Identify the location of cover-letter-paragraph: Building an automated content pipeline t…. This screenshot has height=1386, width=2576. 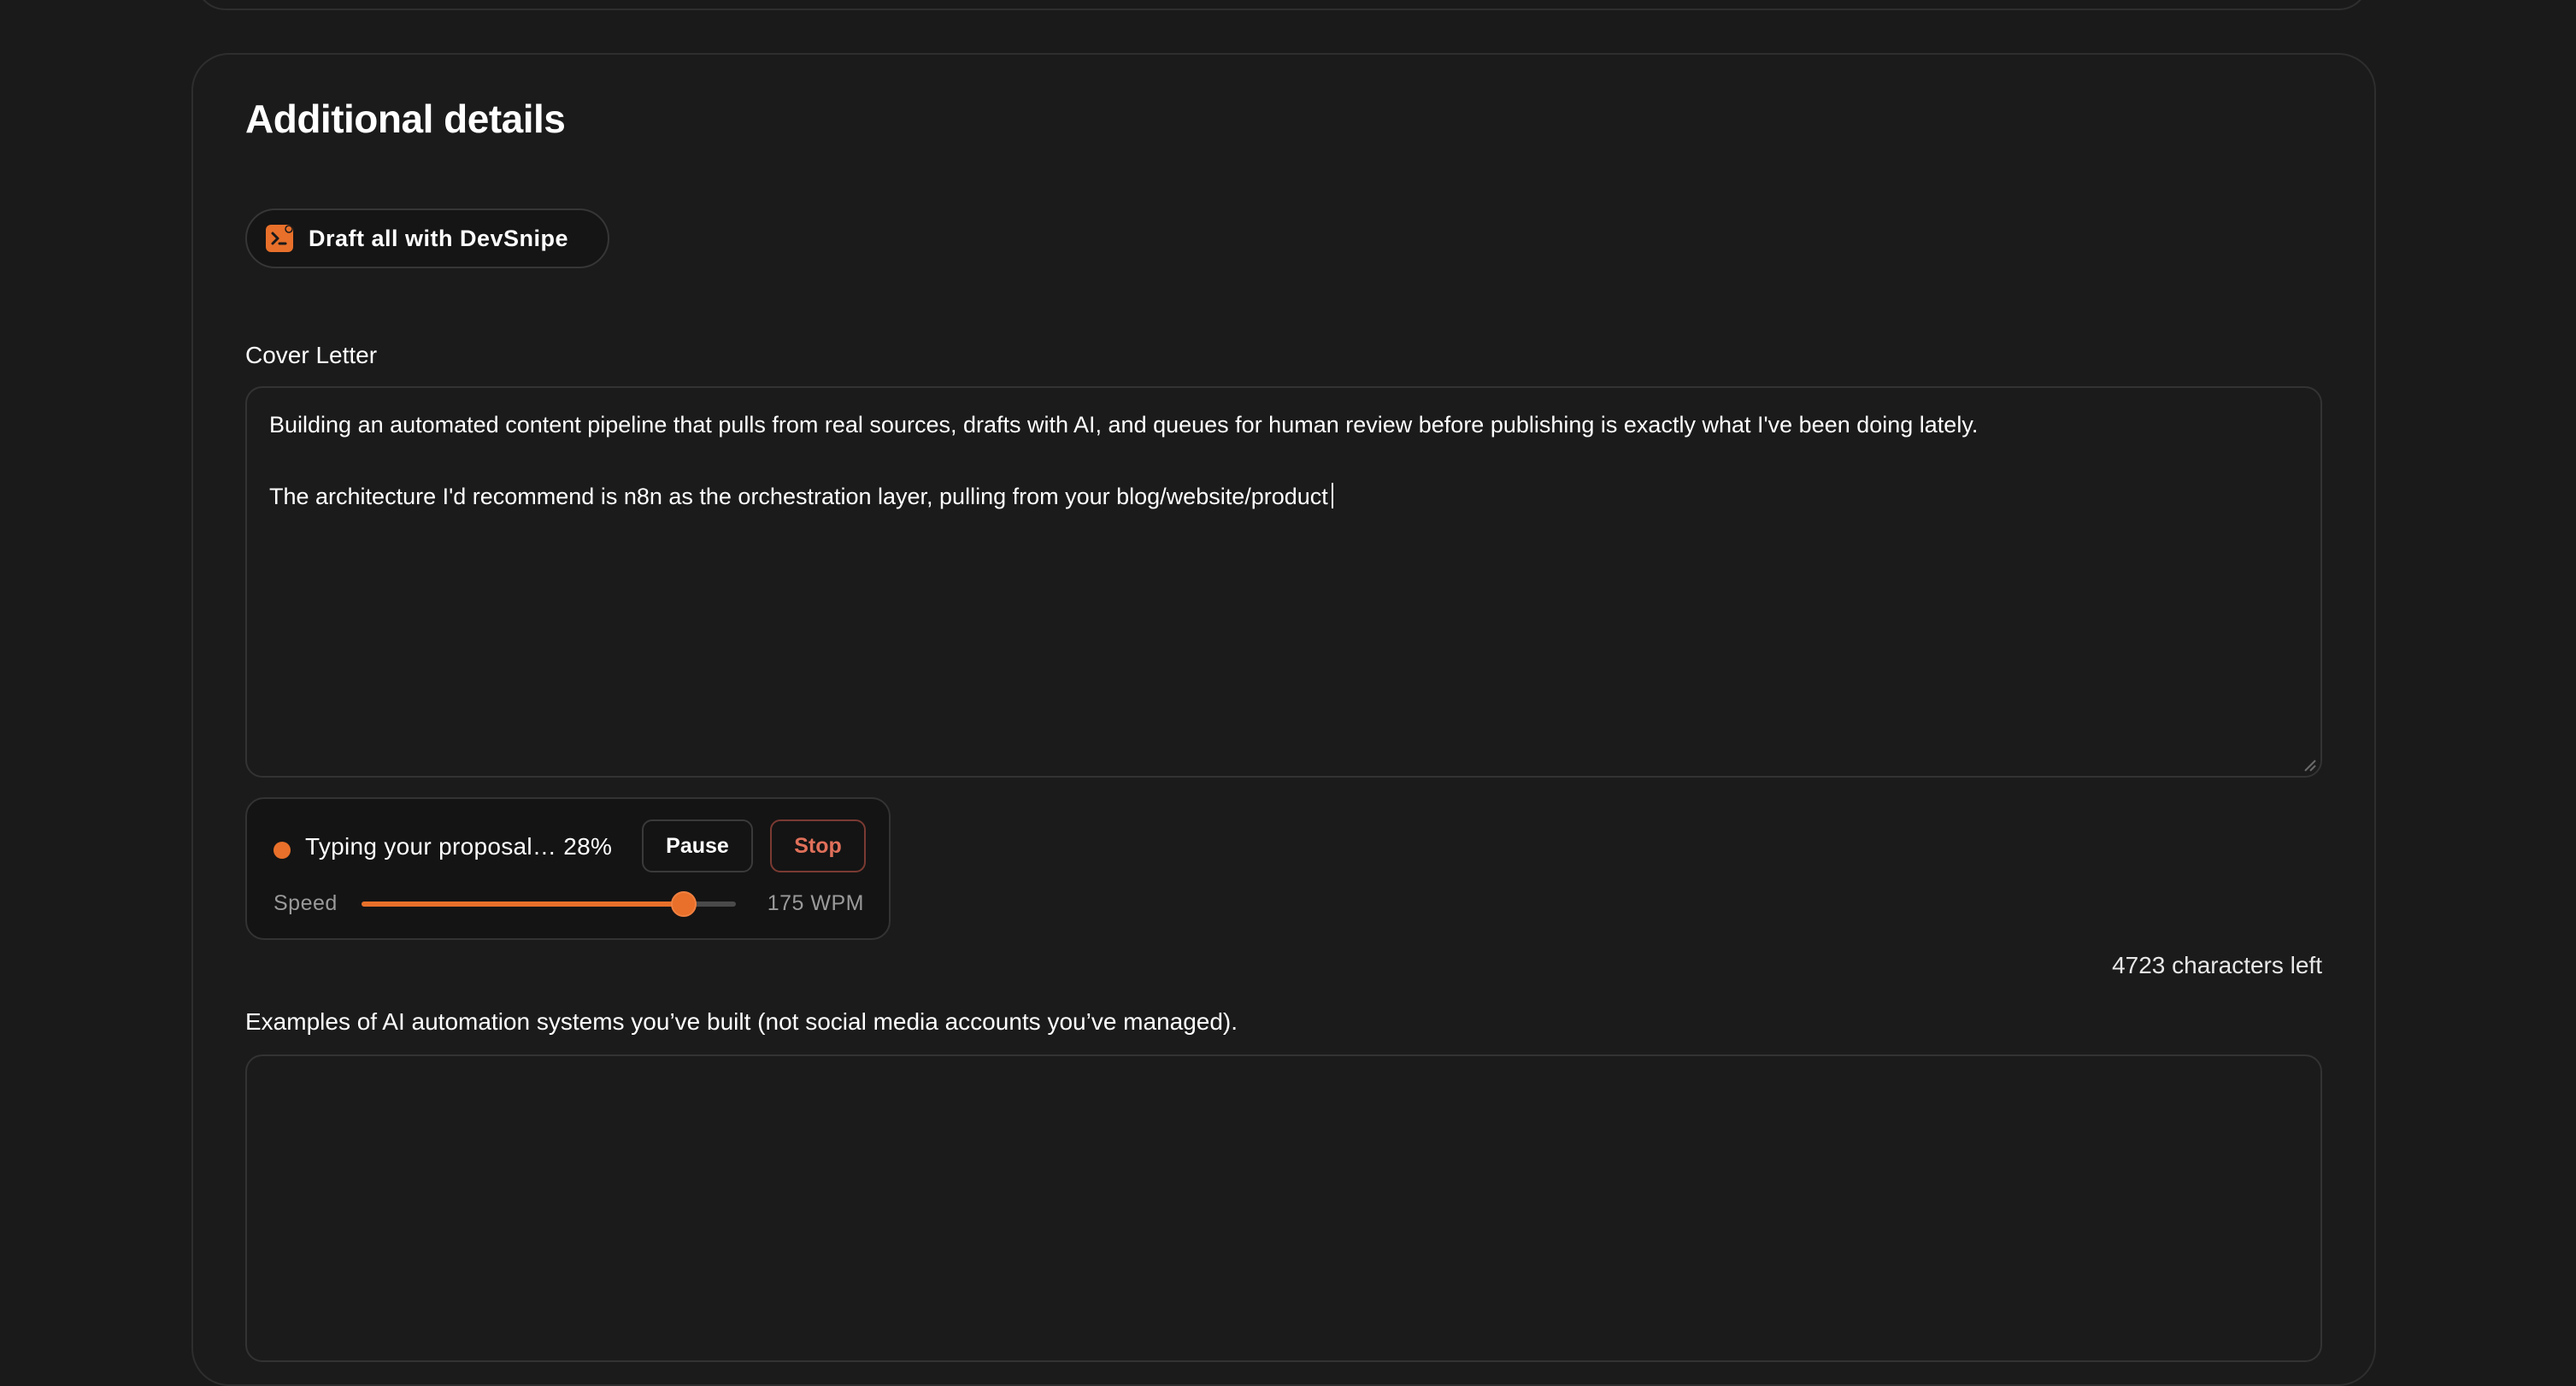
(1124, 425).